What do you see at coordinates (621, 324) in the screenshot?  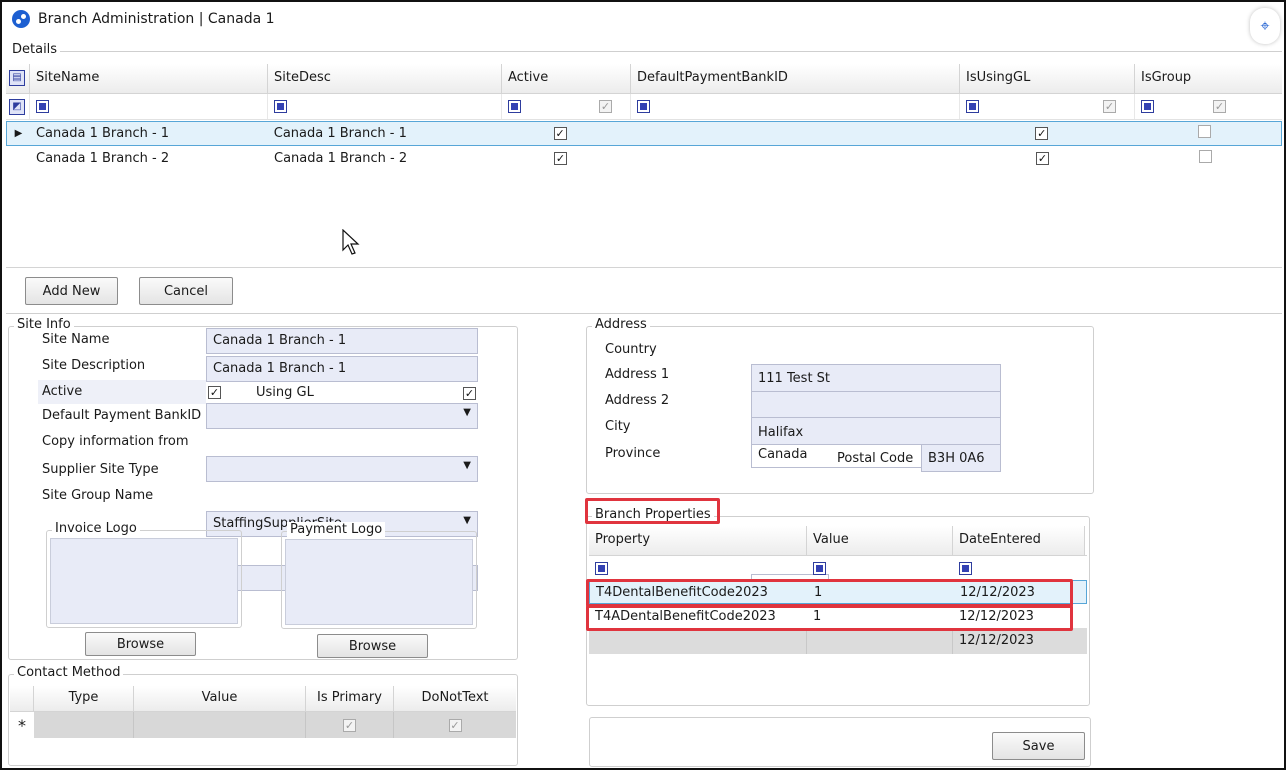 I see `address-label: Address` at bounding box center [621, 324].